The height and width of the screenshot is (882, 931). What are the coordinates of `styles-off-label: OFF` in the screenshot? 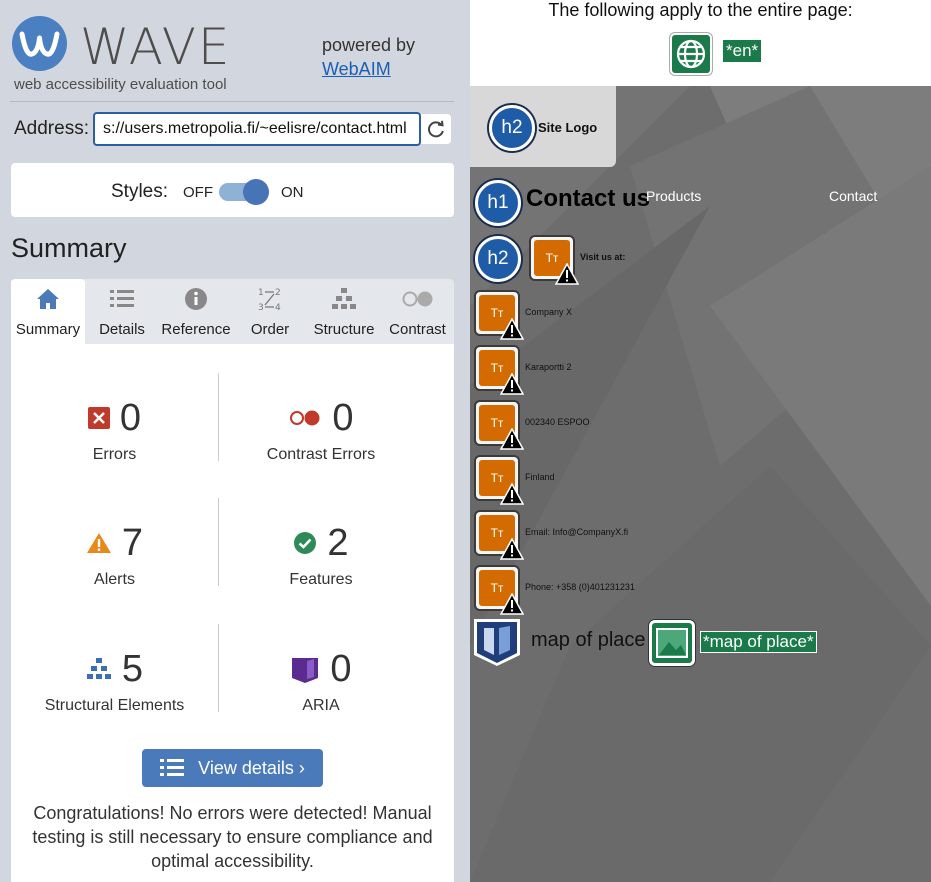 It's located at (198, 192).